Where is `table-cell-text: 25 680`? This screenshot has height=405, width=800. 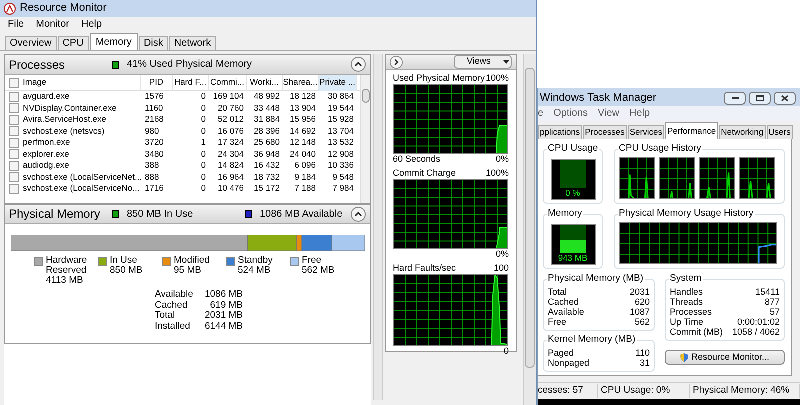 table-cell-text: 25 680 is located at coordinates (267, 142).